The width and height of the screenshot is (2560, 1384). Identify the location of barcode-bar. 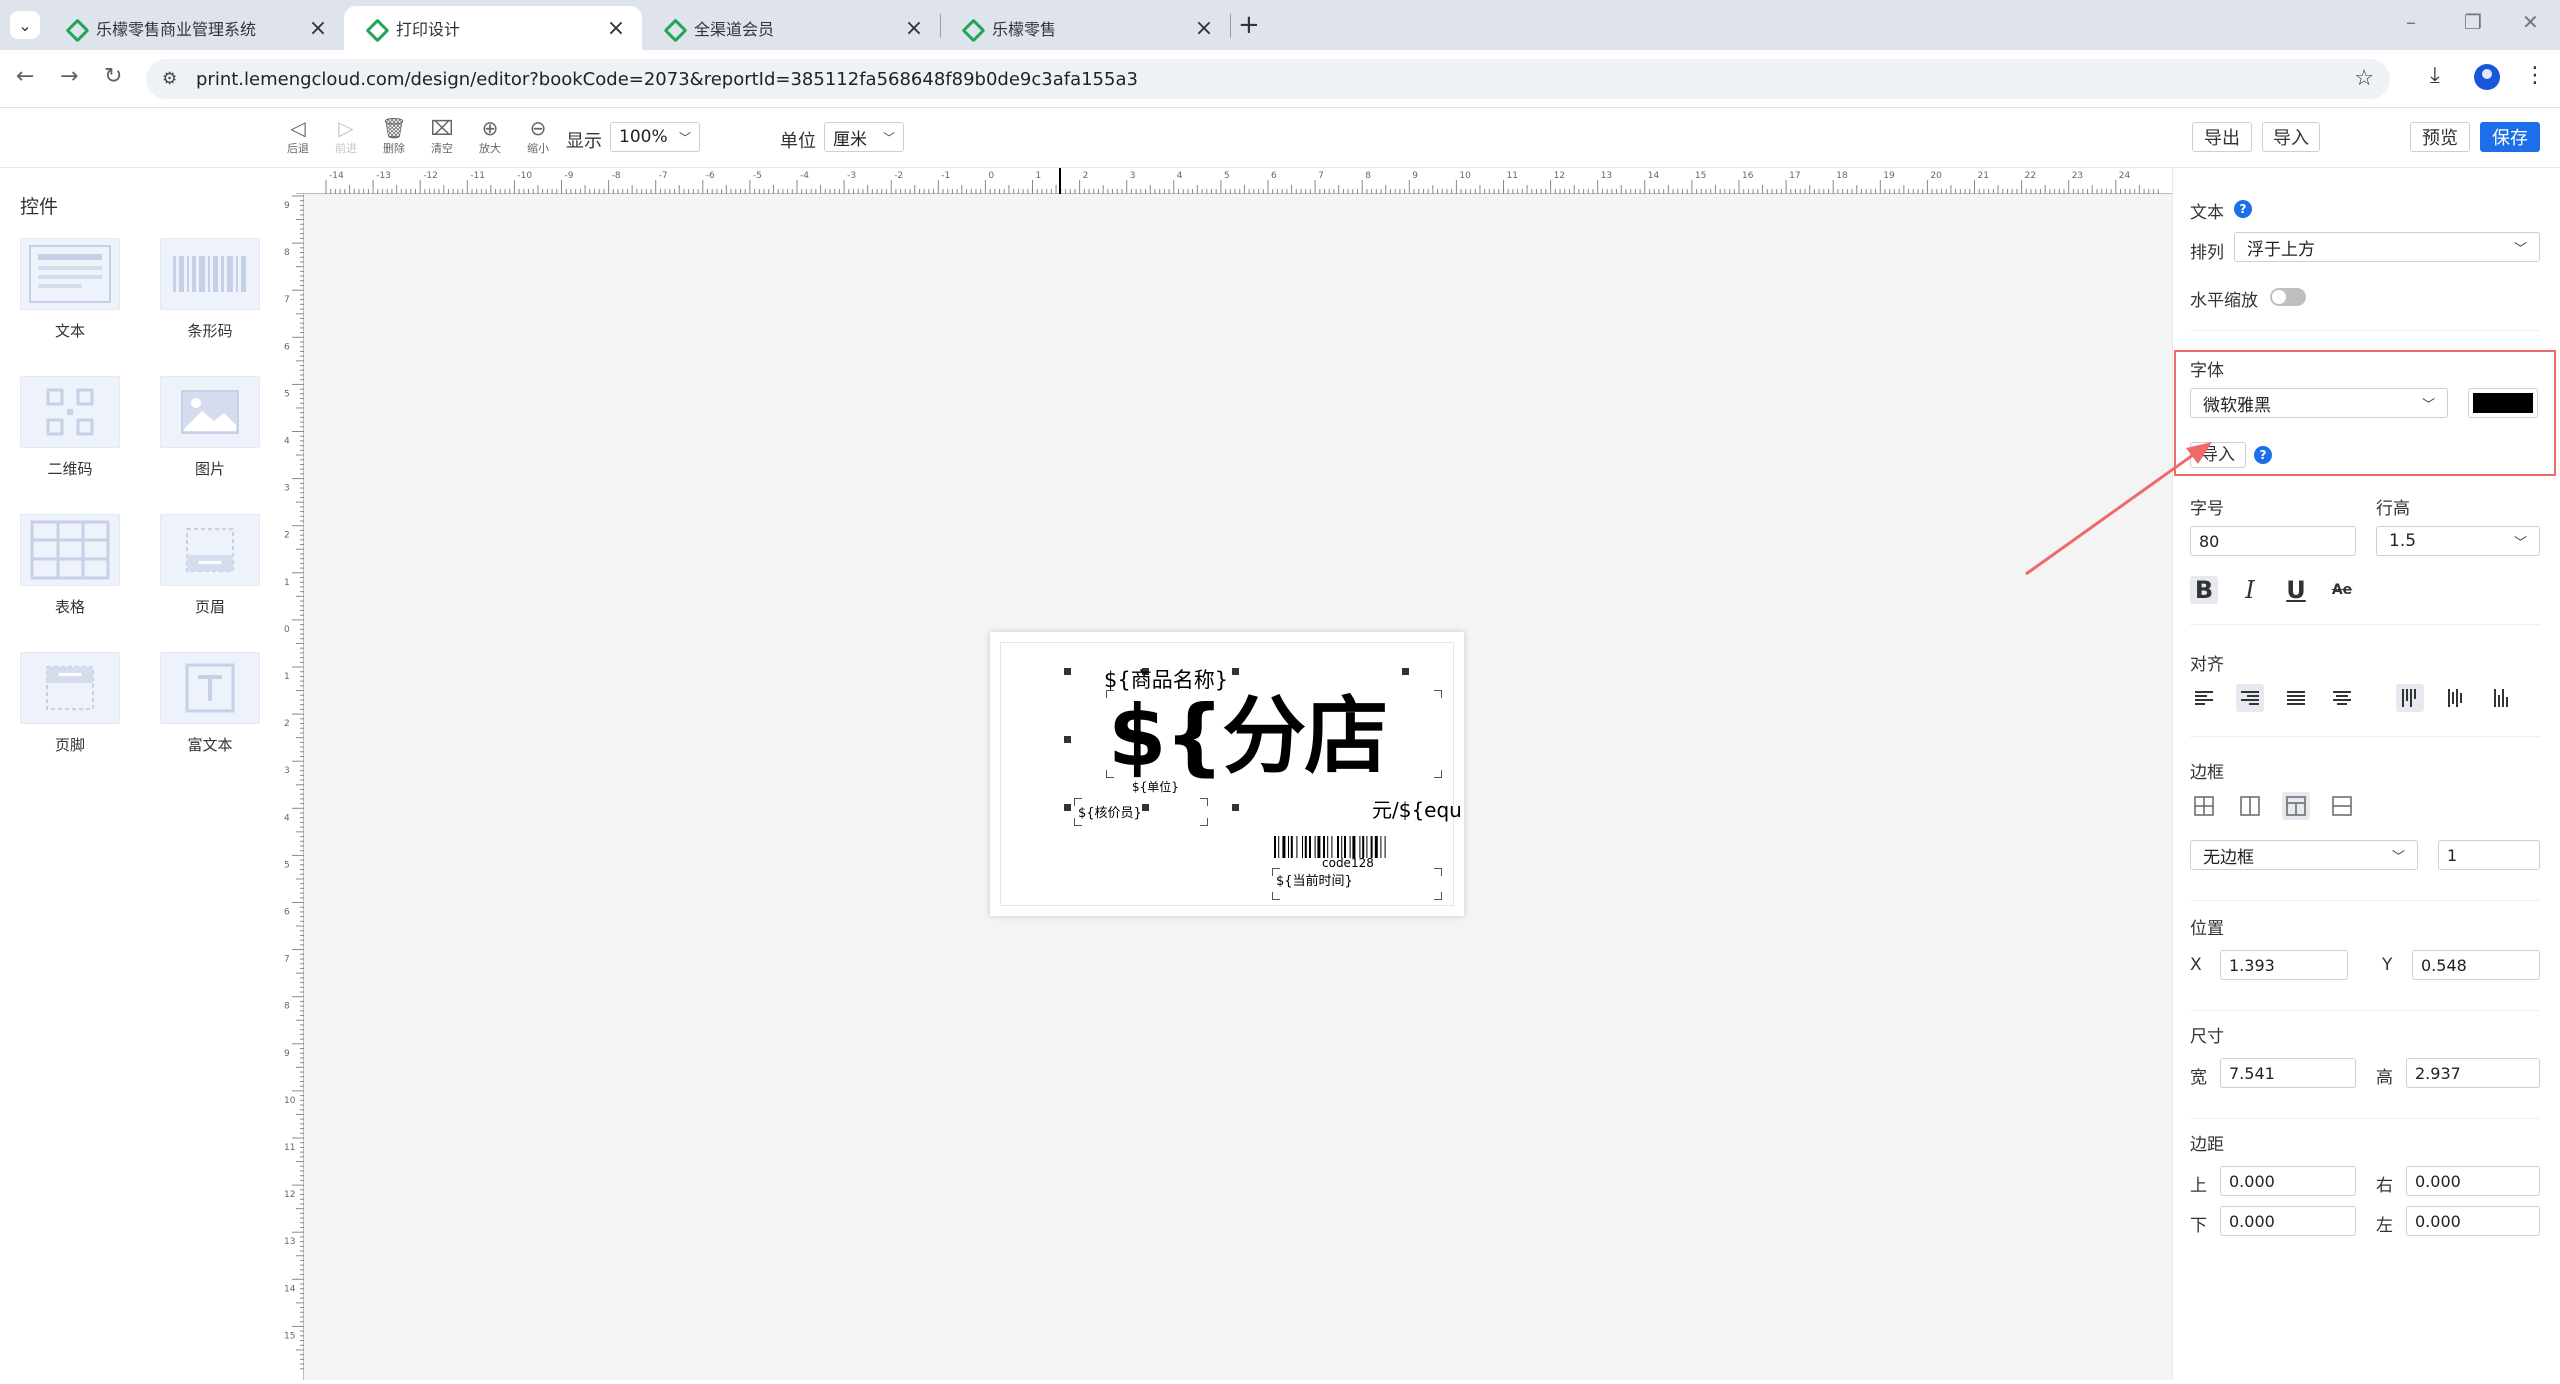
(1345, 847).